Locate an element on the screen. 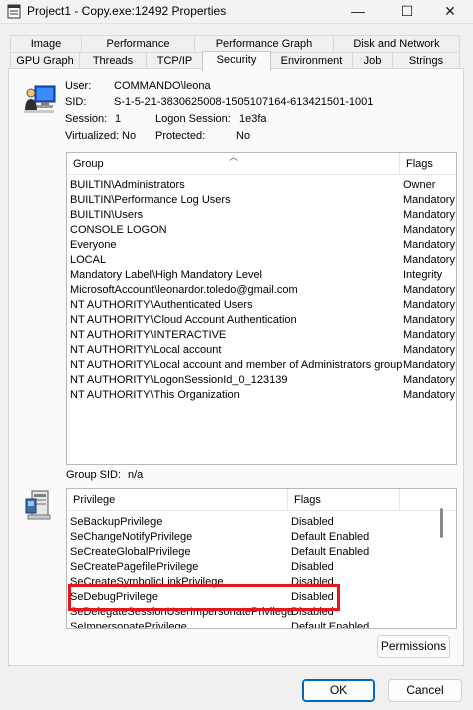  minimize-icon: — is located at coordinates (358, 11).